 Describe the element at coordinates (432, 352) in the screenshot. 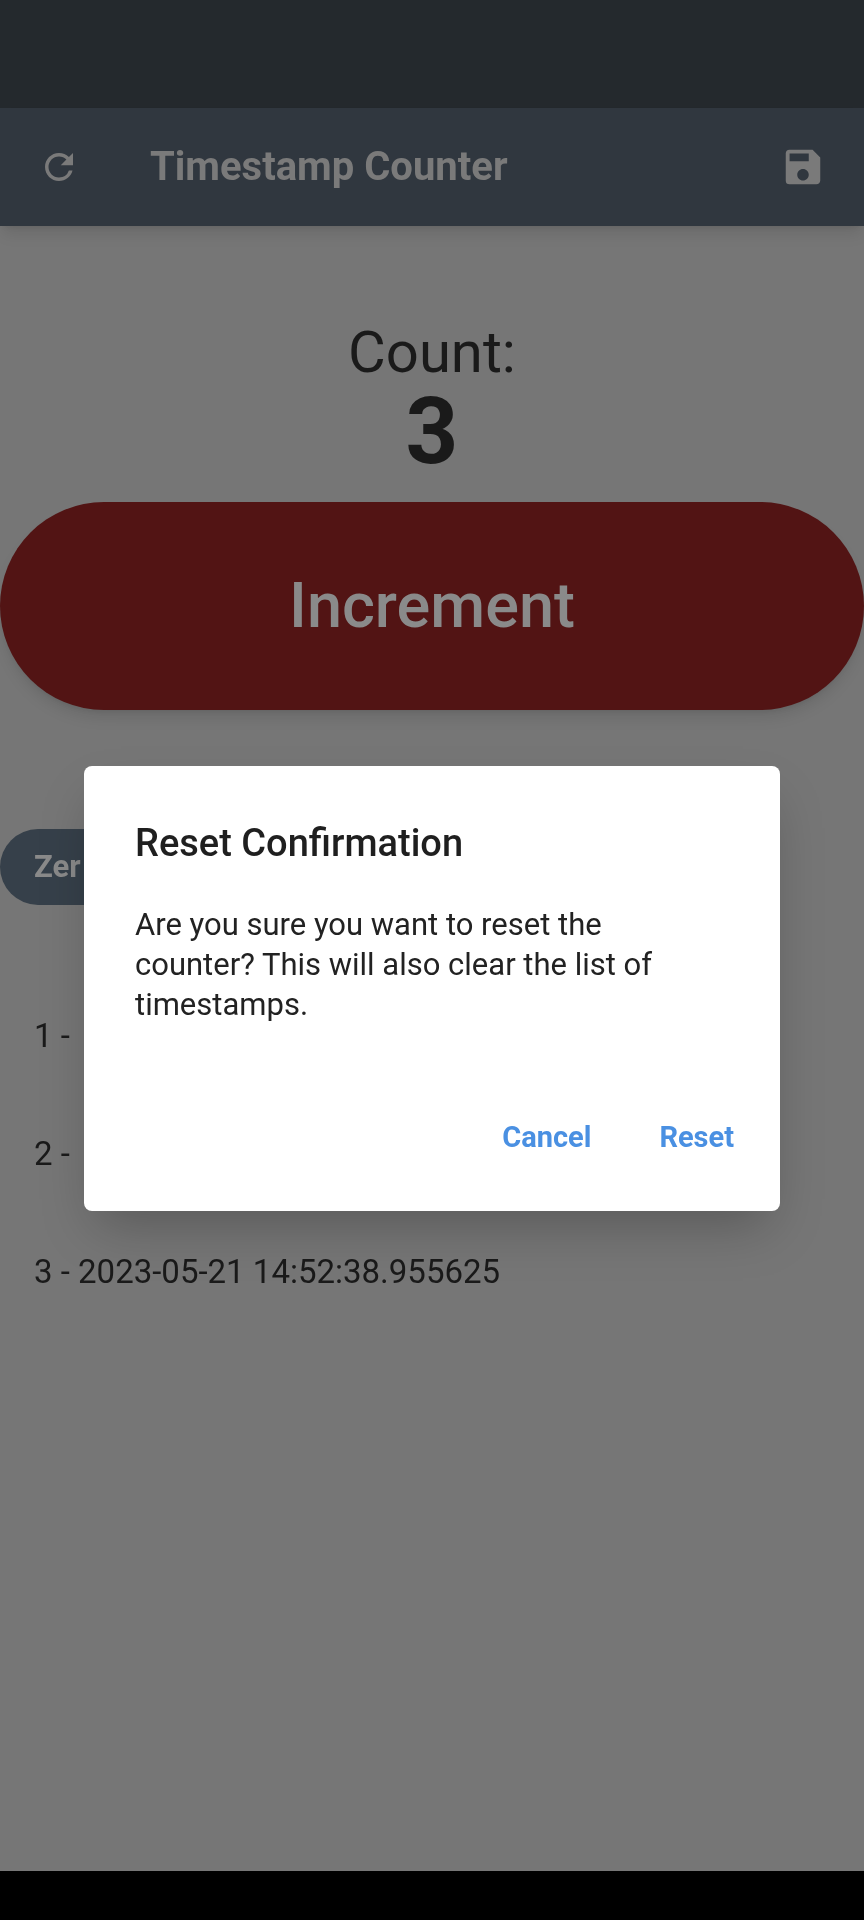

I see `count-label: Count:` at that location.